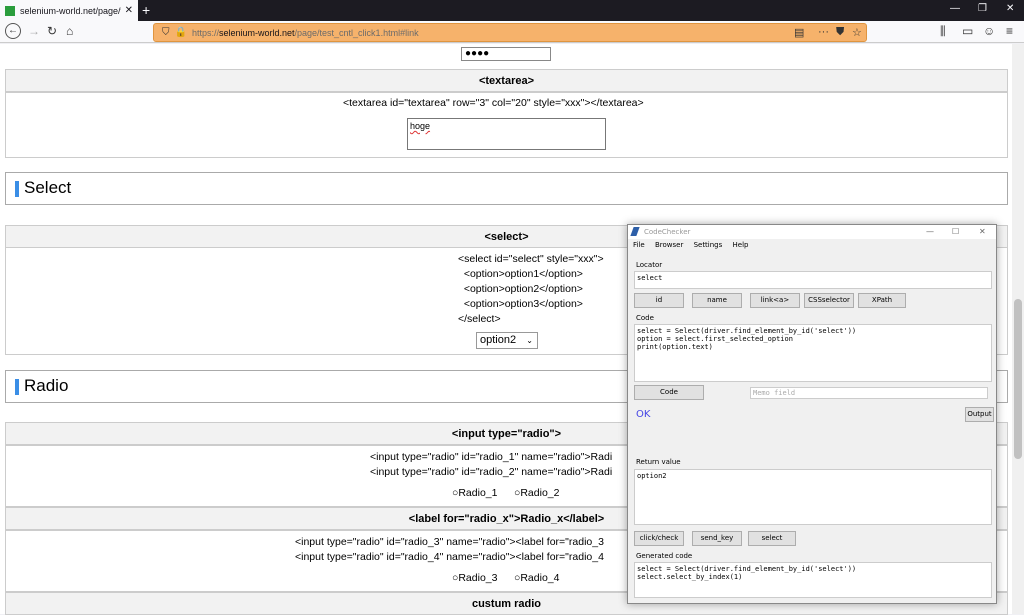  I want to click on select-dropdown: option2 ⌄, so click(507, 340).